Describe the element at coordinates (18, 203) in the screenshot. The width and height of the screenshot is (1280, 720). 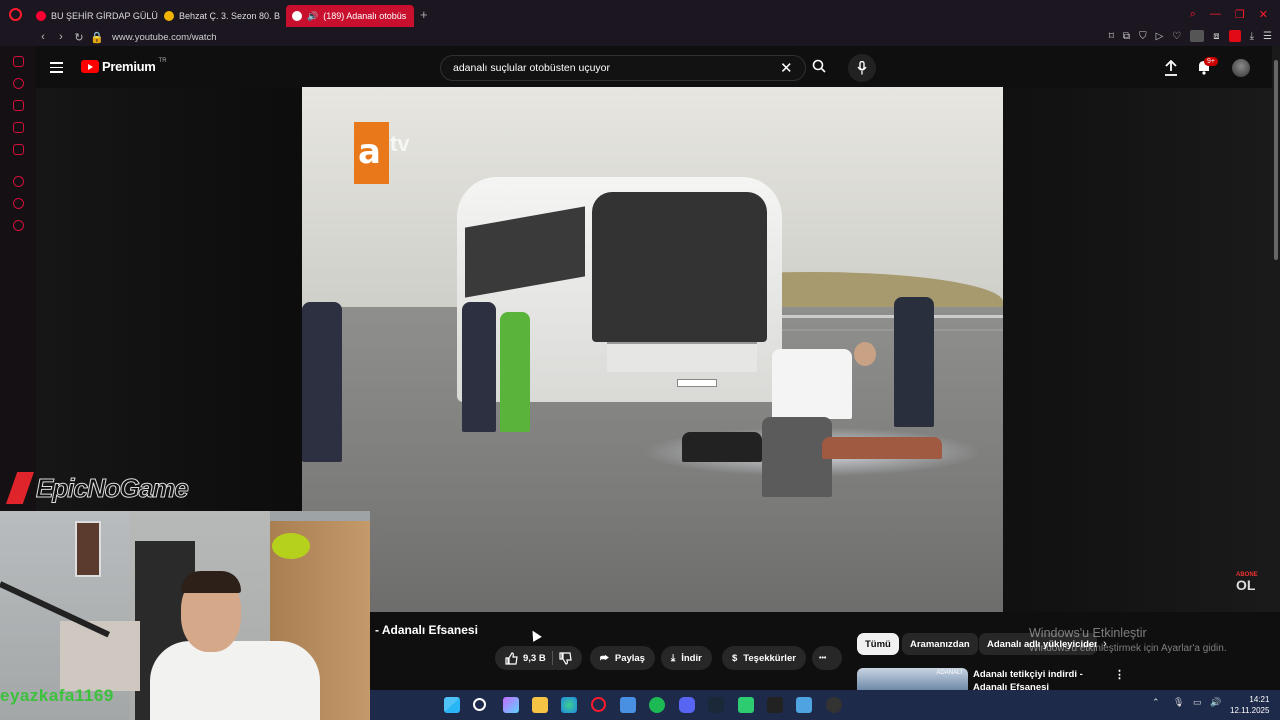
I see `sidebar-clock-icon` at that location.